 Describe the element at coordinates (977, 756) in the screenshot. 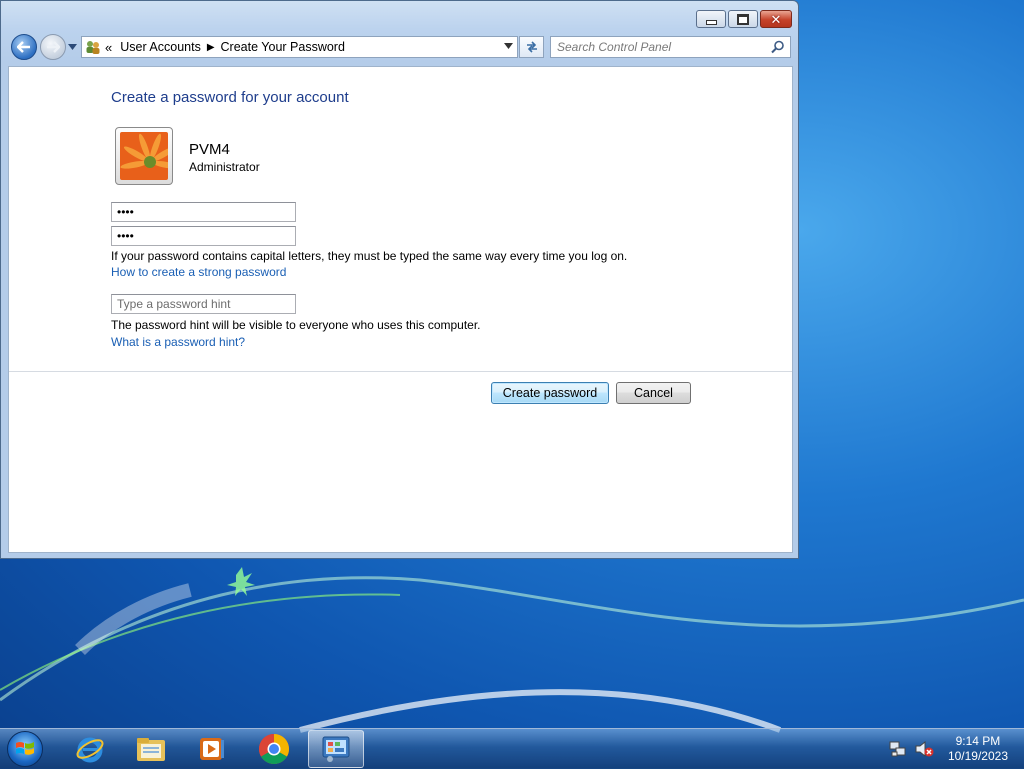

I see `clock-date: 10/19/2023` at that location.